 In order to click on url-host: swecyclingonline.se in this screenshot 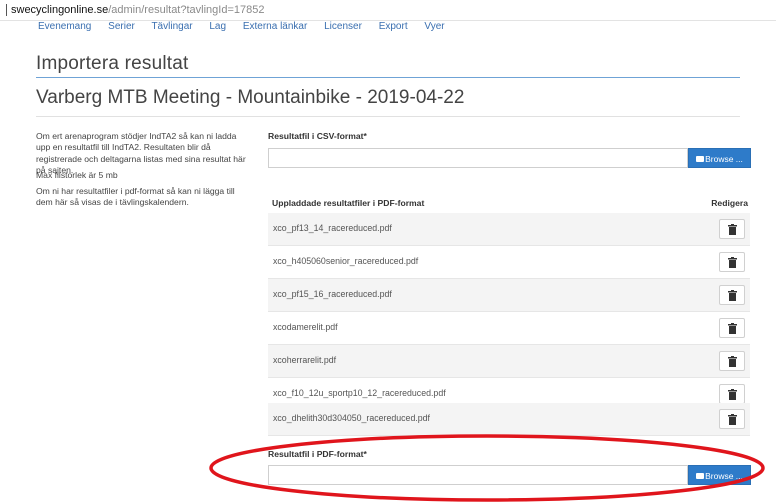, I will do `click(60, 10)`.